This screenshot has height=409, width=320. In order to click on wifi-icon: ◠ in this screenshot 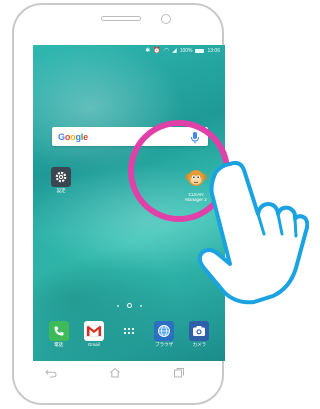, I will do `click(166, 51)`.